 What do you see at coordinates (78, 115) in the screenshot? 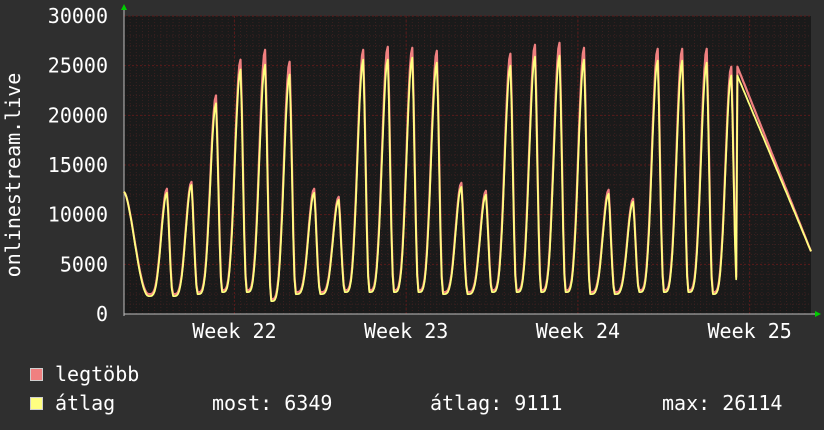
I see `y-tick-label: 20000` at bounding box center [78, 115].